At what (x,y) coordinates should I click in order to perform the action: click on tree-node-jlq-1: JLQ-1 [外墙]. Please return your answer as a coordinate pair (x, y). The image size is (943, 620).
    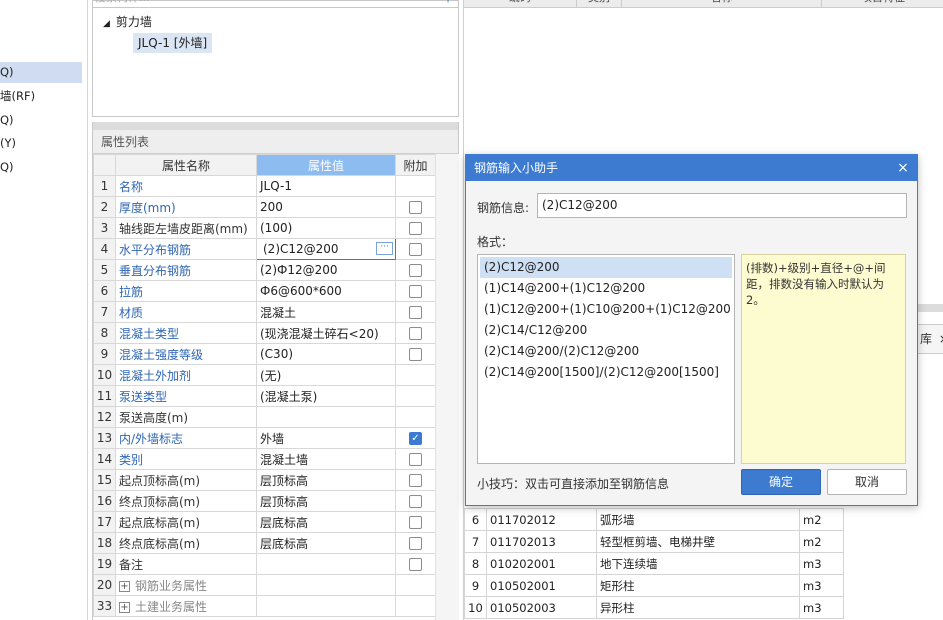
    Looking at the image, I should click on (173, 43).